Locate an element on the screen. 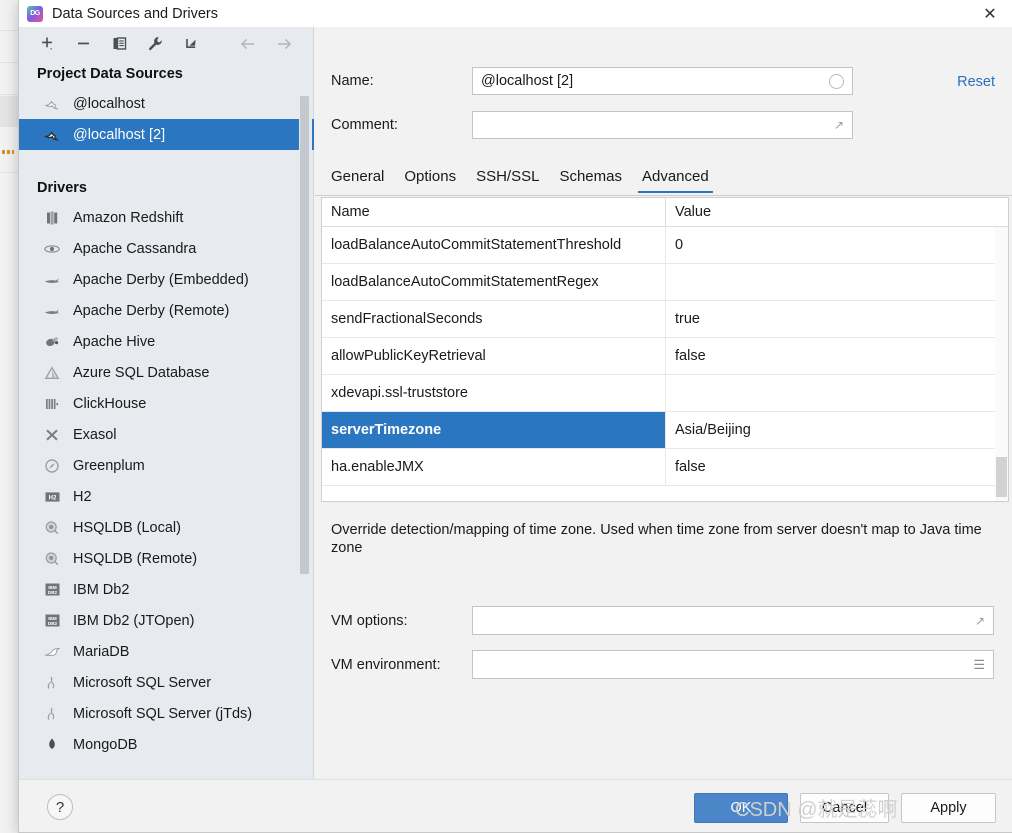 The image size is (1012, 833). project-data-sources-heading: Project Data Sources is located at coordinates (110, 74).